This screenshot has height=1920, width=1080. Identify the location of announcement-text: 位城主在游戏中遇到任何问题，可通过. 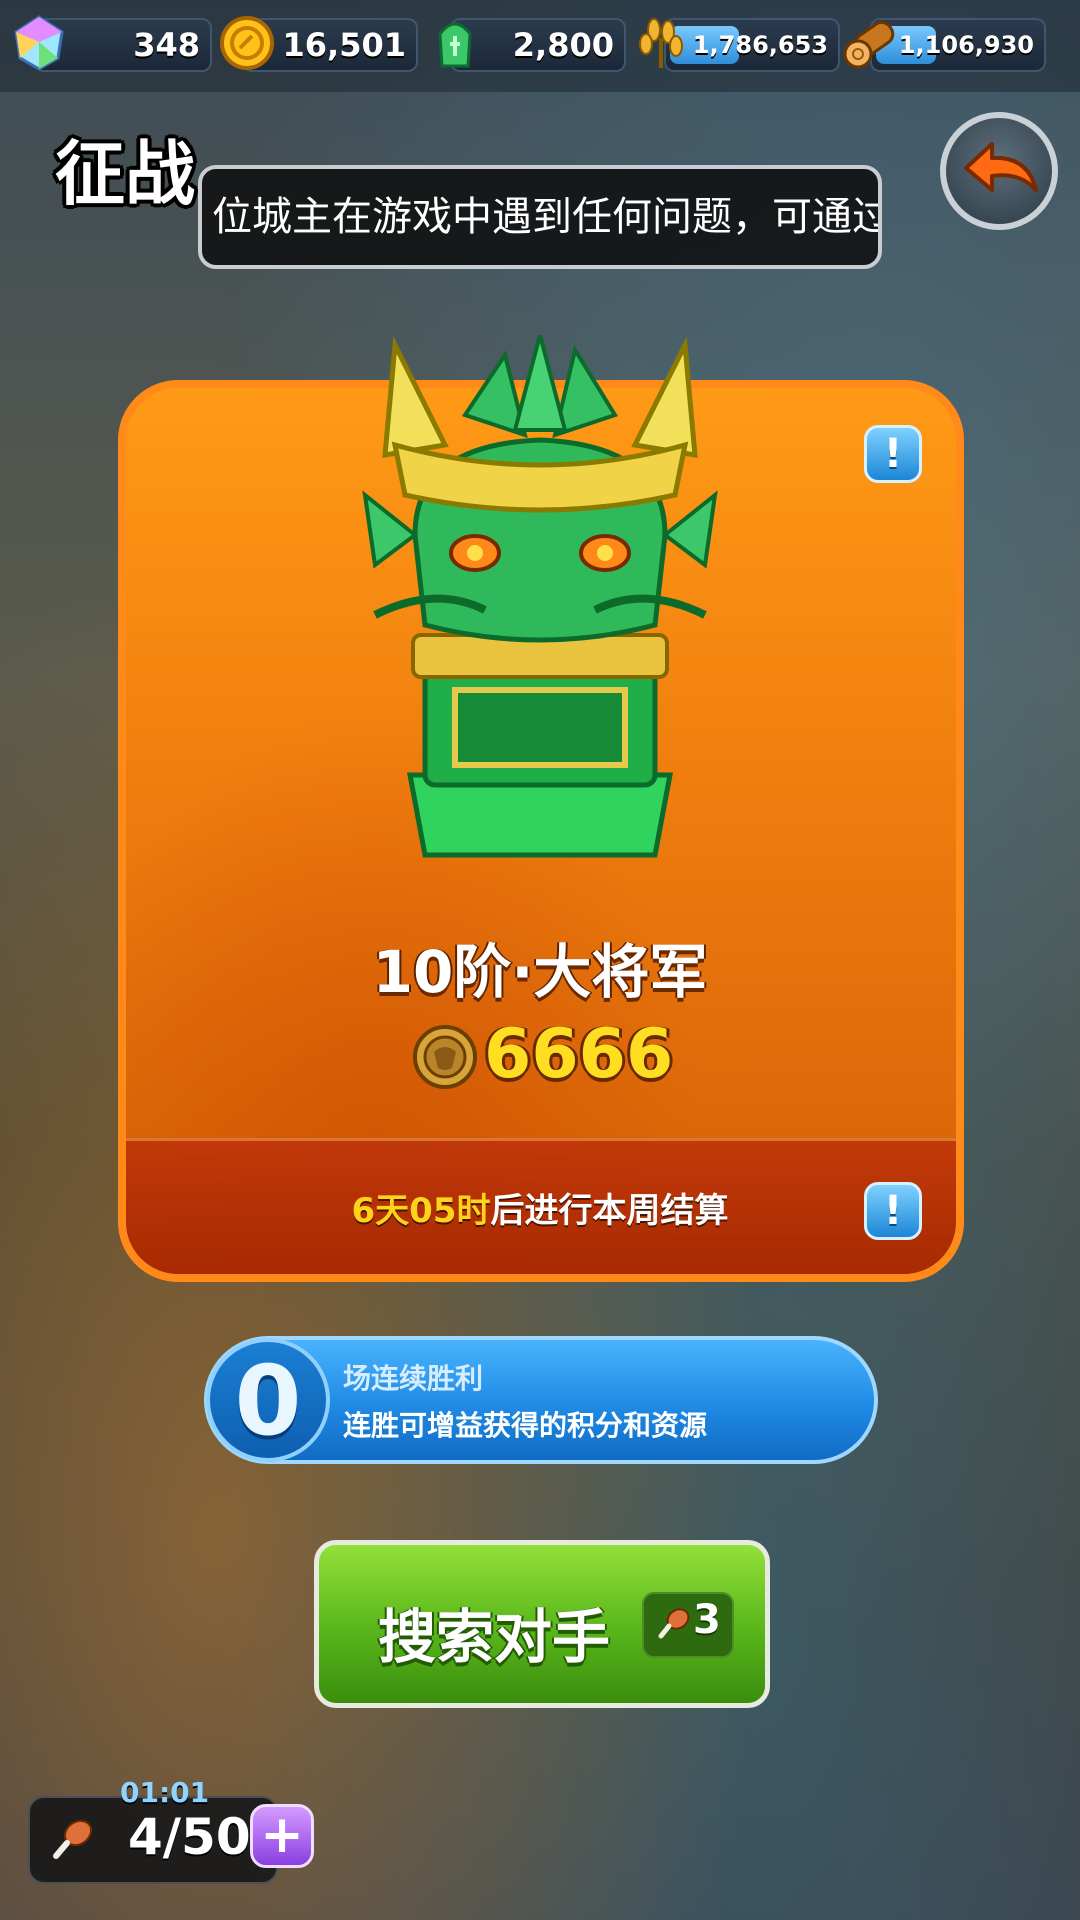
(547, 217).